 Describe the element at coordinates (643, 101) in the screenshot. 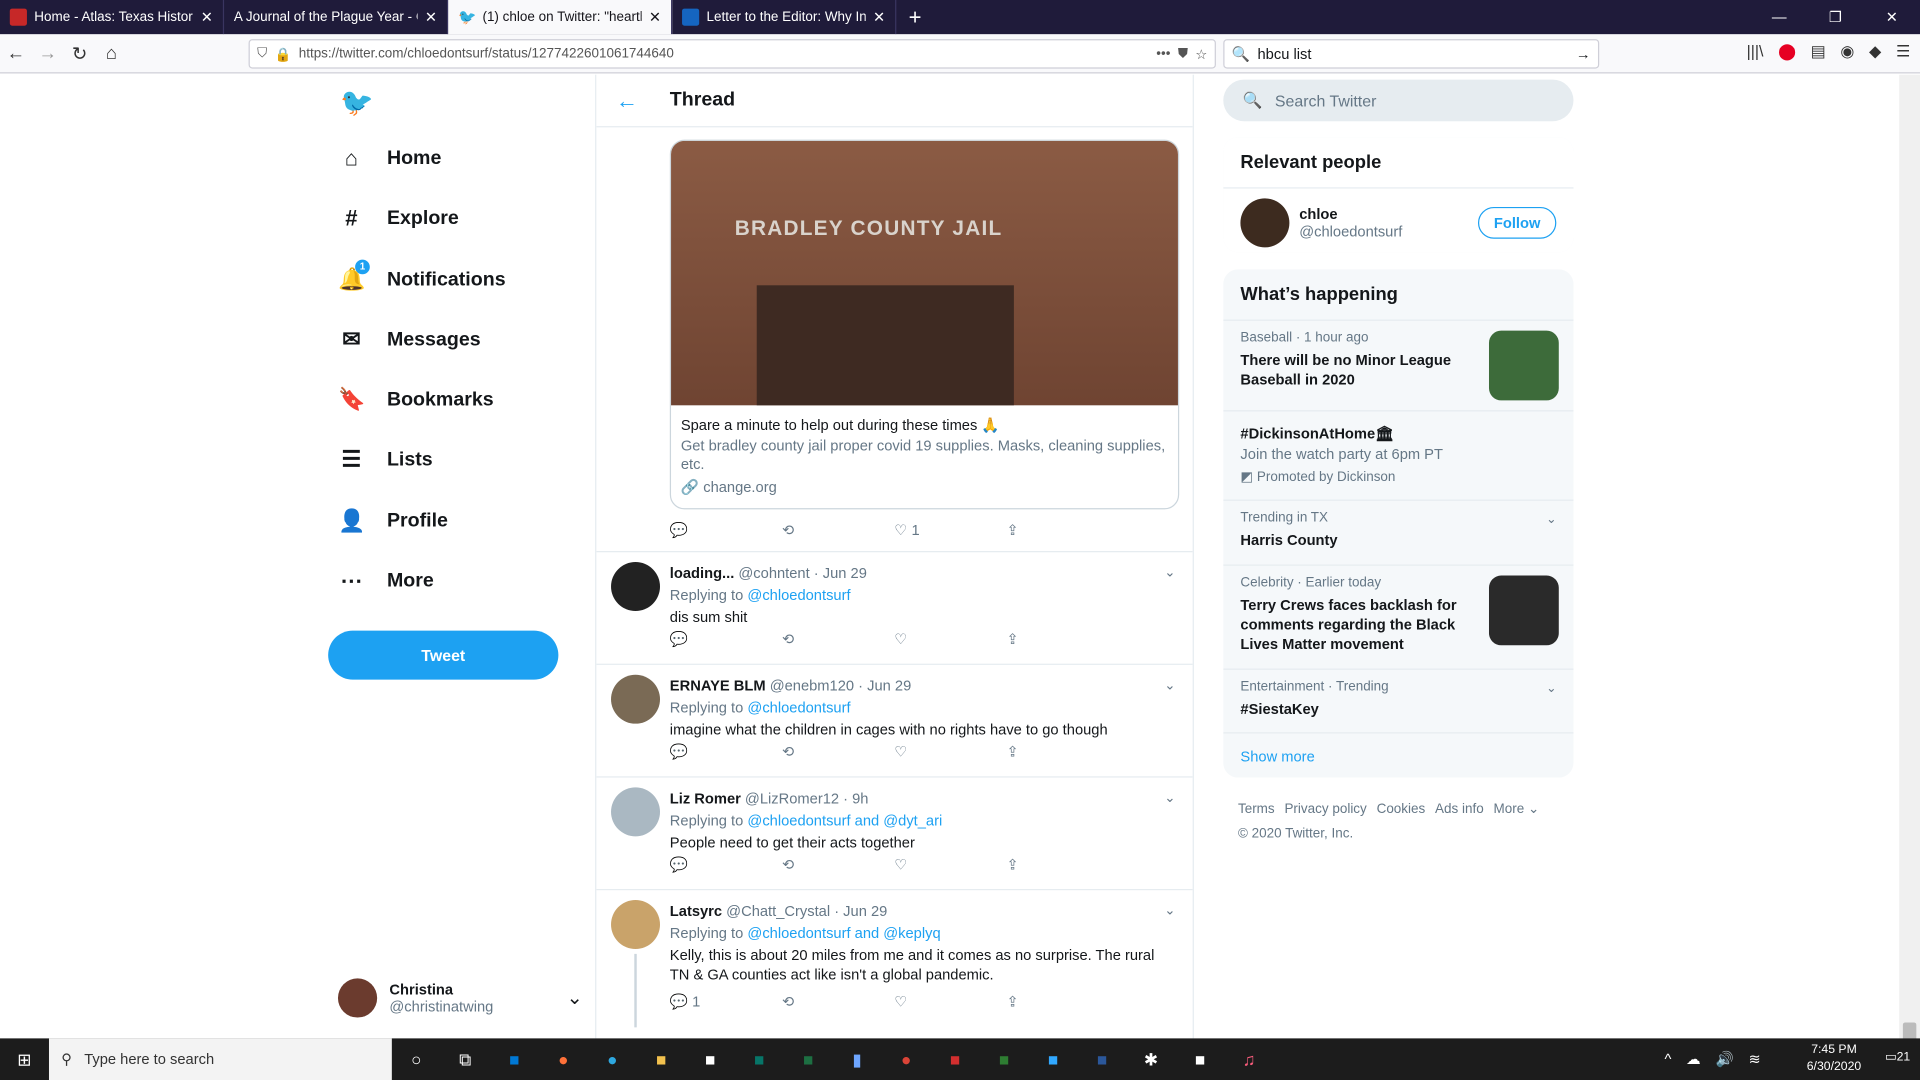

I see `back-arrow-icon: ←` at that location.